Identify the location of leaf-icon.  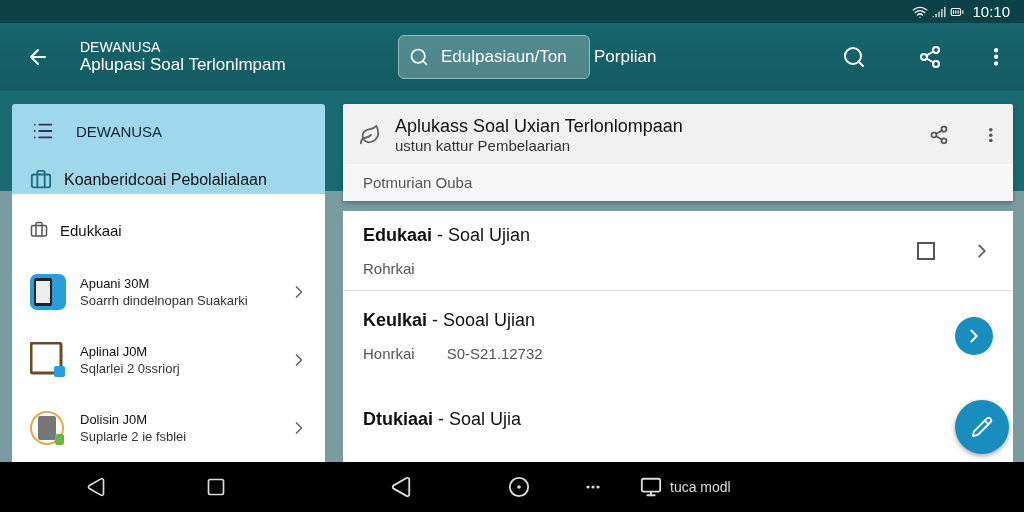
(370, 135).